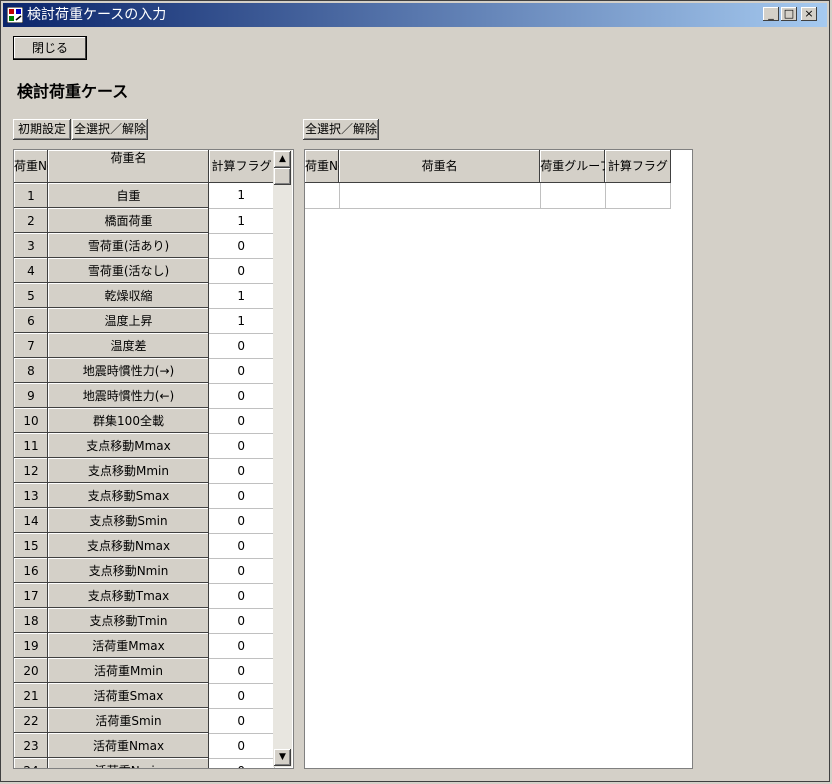  I want to click on table-row: 17 支点移動Tmax 0, so click(144, 596).